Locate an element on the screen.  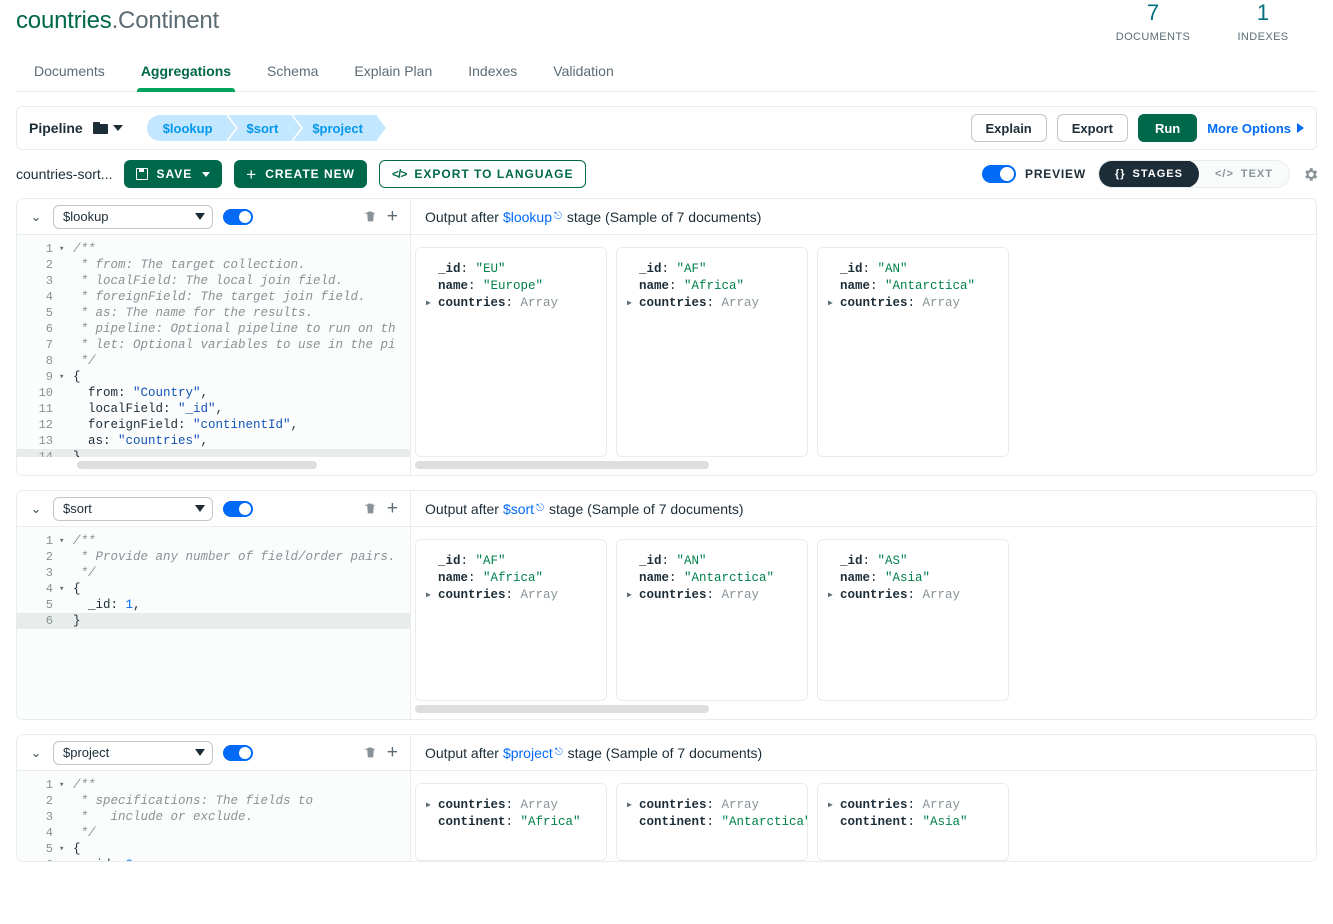
output-stage-link: $lookup is located at coordinates (527, 217).